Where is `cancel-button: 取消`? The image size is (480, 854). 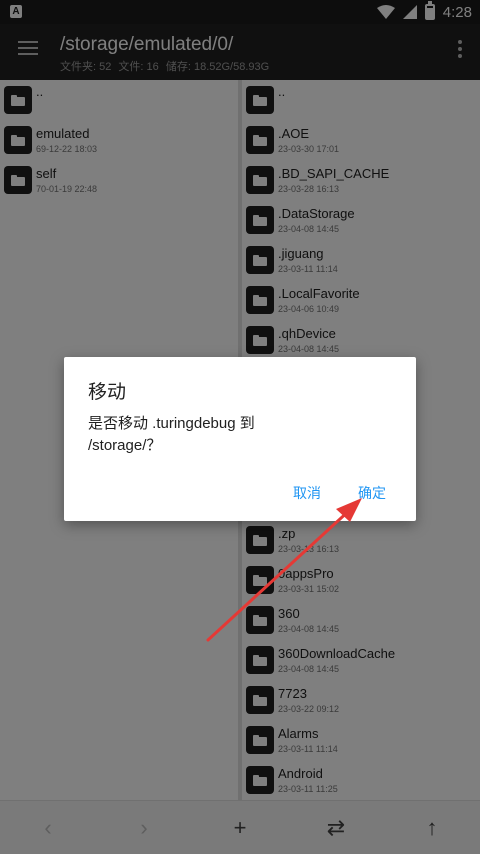 cancel-button: 取消 is located at coordinates (307, 493).